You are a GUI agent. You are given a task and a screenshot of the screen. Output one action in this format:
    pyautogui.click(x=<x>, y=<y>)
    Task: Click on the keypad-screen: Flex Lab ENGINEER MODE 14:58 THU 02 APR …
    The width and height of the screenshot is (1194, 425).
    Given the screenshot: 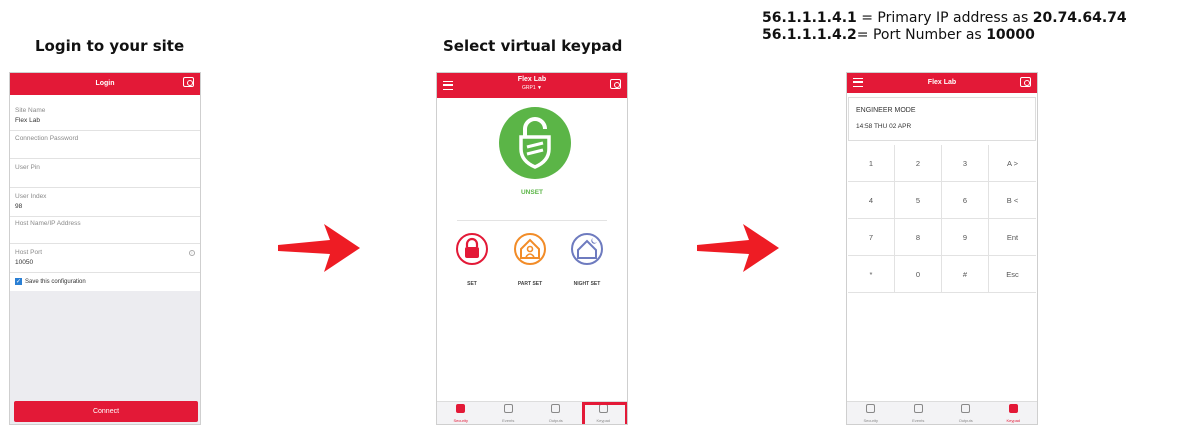 What is the action you would take?
    pyautogui.click(x=942, y=248)
    